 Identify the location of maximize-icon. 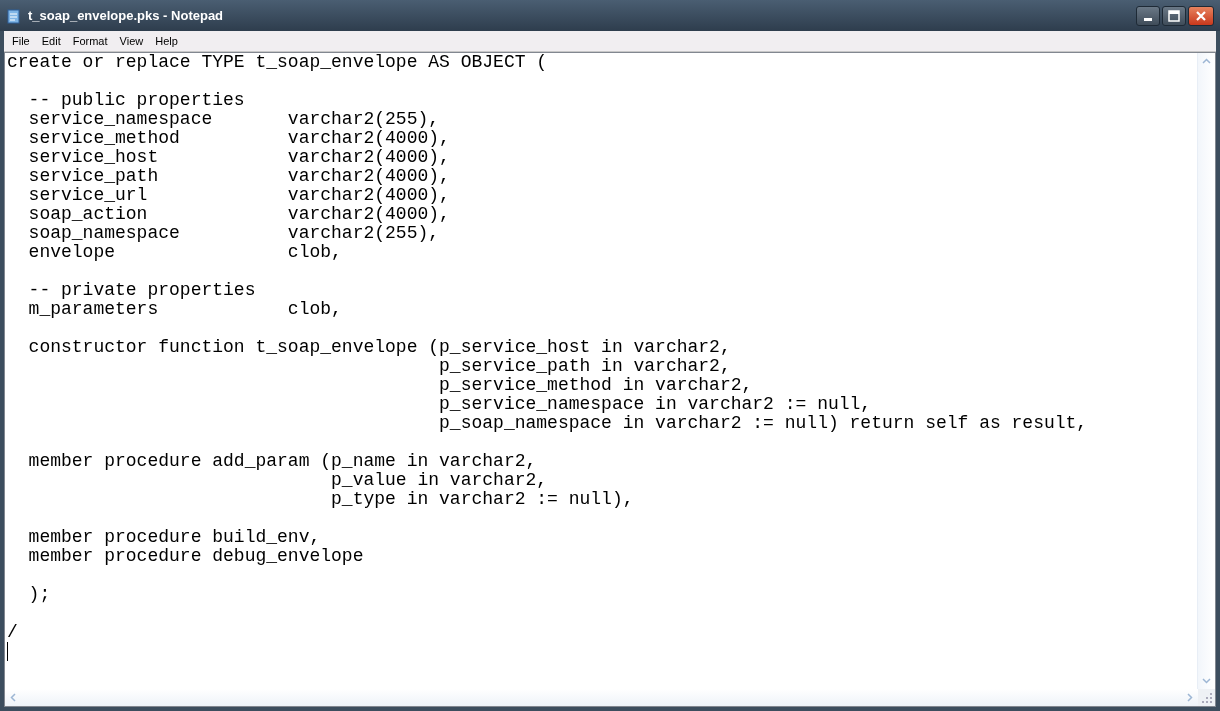
(1174, 15).